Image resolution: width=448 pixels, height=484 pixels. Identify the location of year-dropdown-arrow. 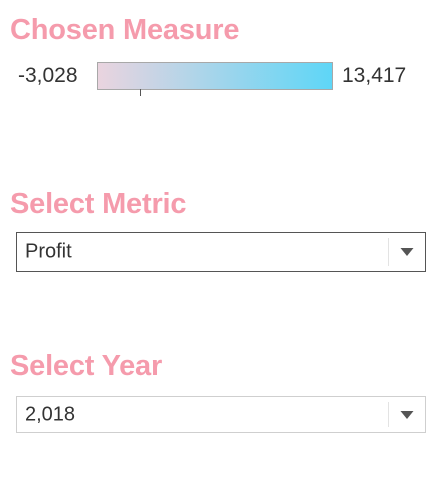
(407, 414).